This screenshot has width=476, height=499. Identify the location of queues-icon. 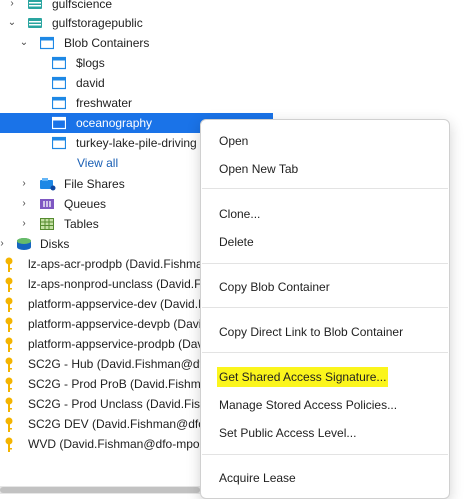
(47, 204).